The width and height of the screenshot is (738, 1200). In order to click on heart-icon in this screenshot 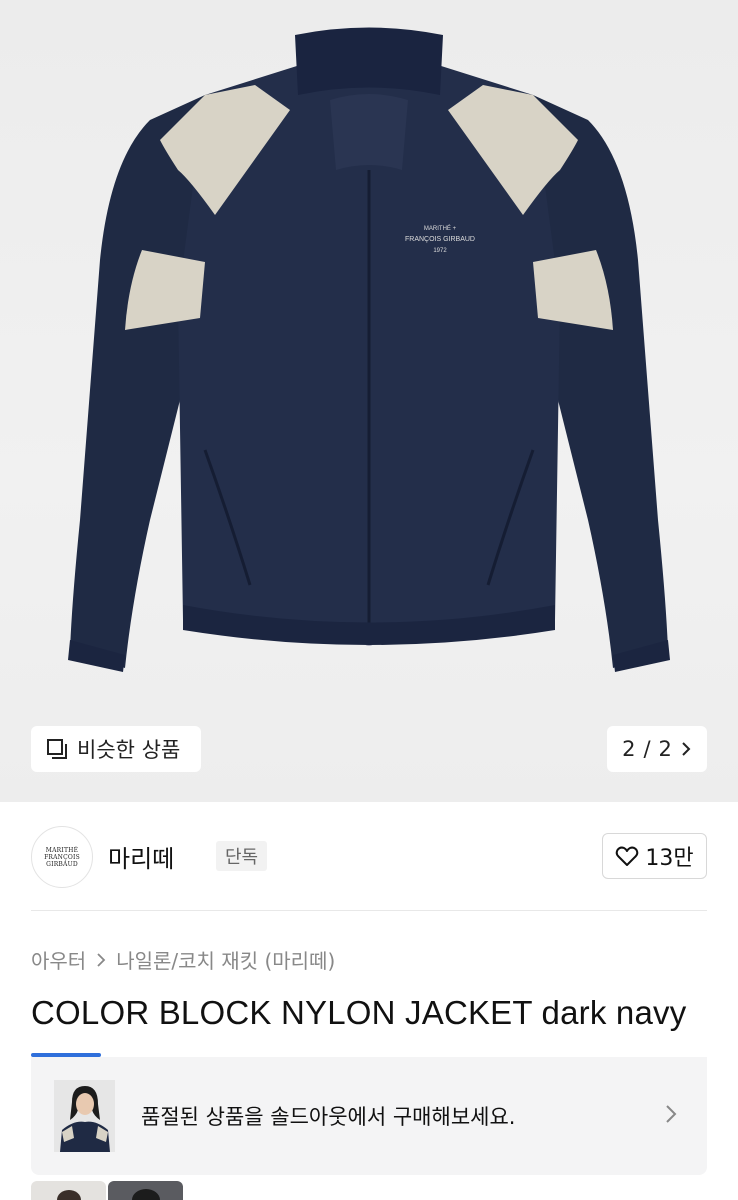, I will do `click(627, 856)`.